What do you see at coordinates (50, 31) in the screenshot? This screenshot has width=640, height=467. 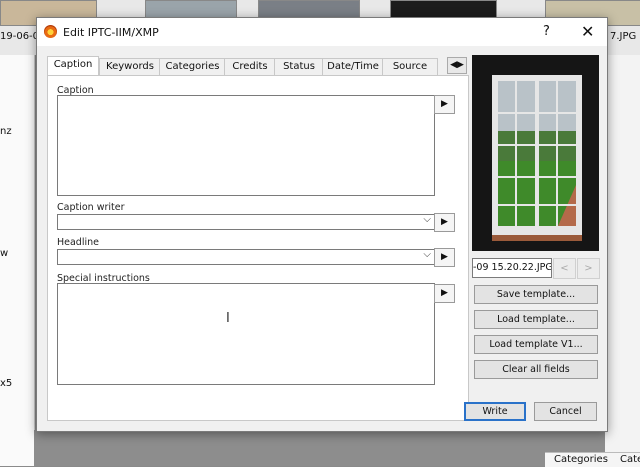 I see `app-icon` at bounding box center [50, 31].